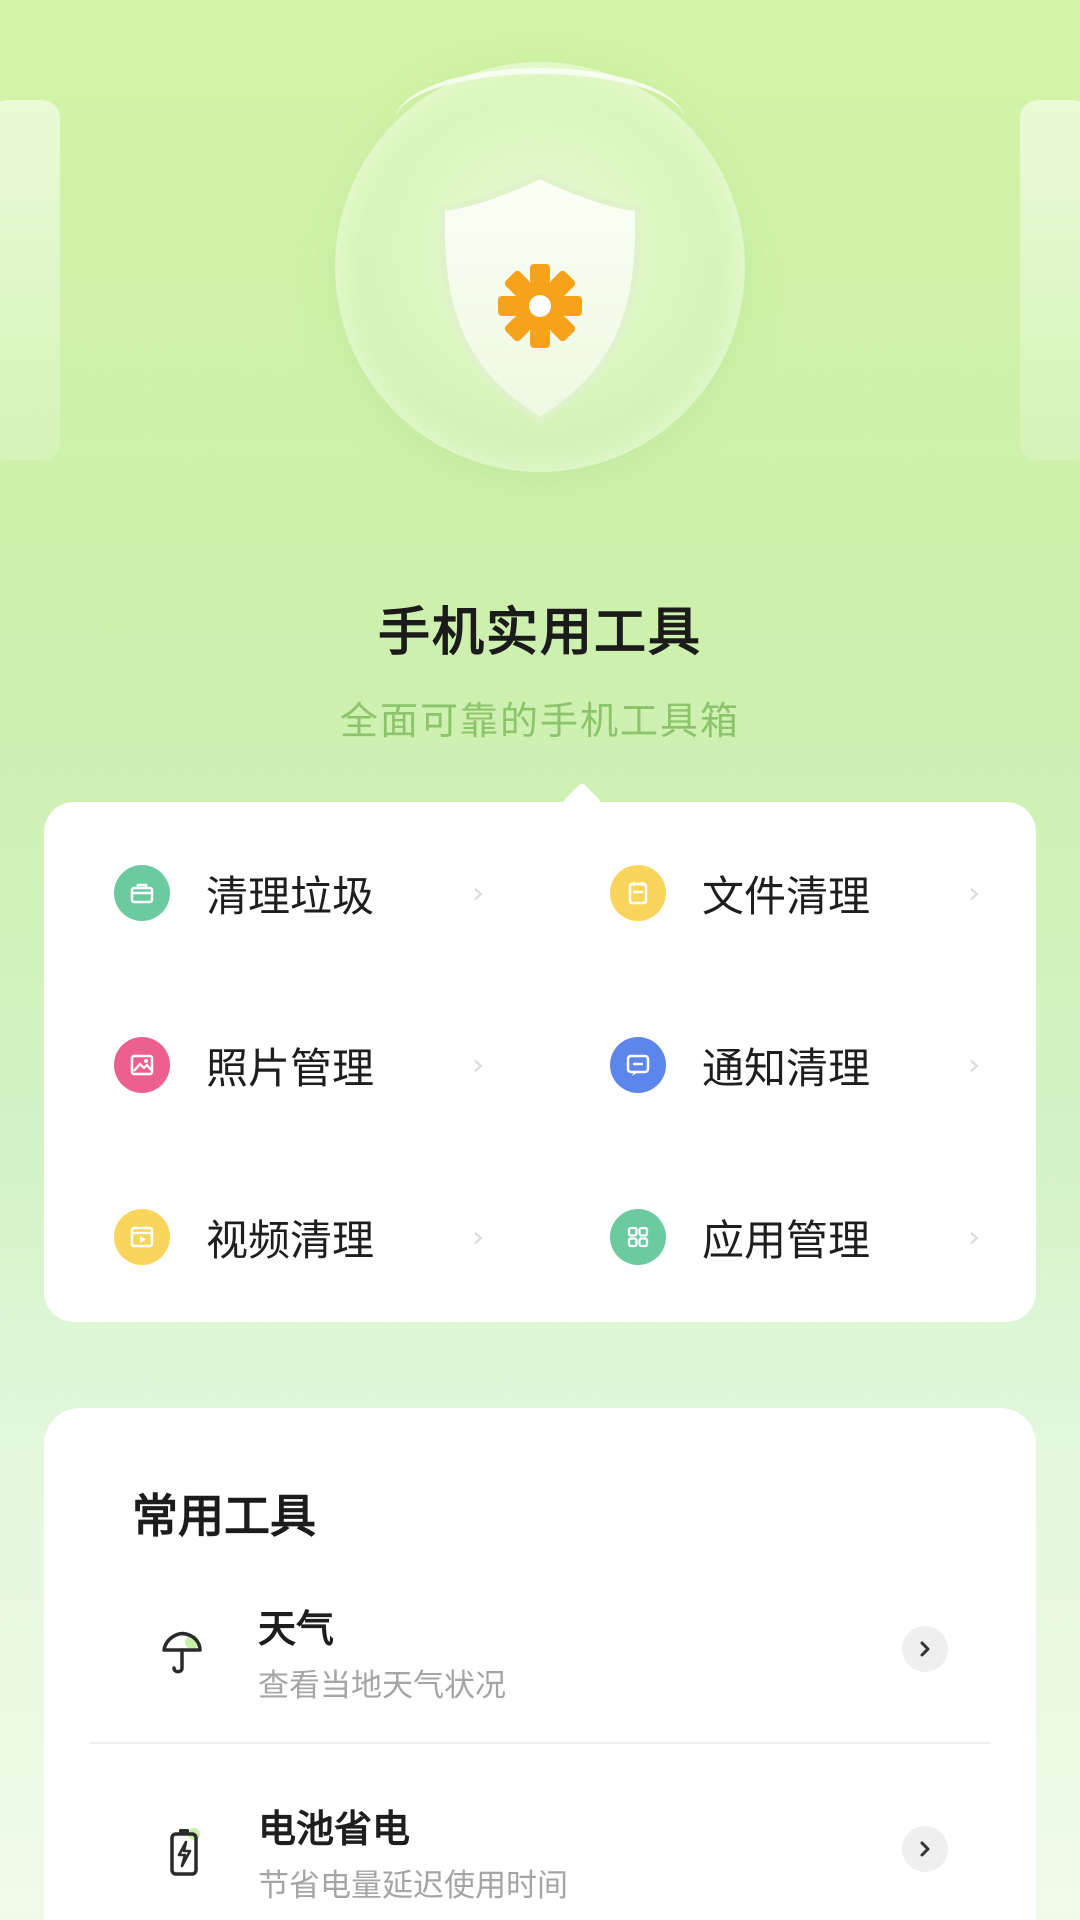 The image size is (1080, 1920). What do you see at coordinates (1050, 280) in the screenshot?
I see `decorative-panel-right` at bounding box center [1050, 280].